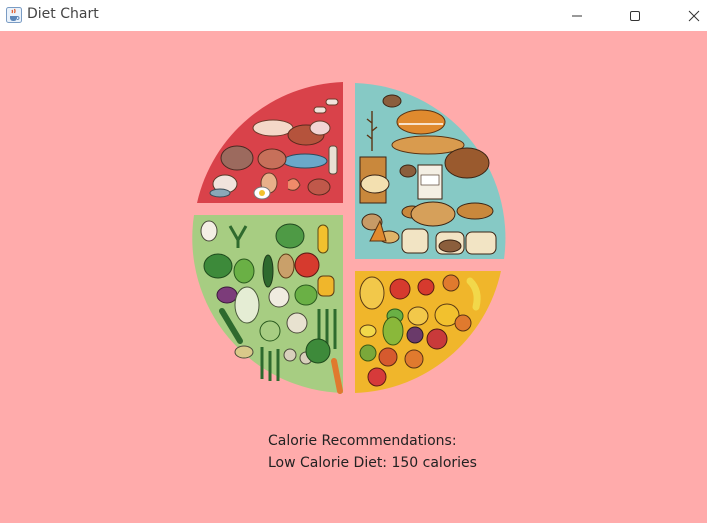  What do you see at coordinates (362, 441) in the screenshot?
I see `calorie-heading: Calorie Recommendations:` at bounding box center [362, 441].